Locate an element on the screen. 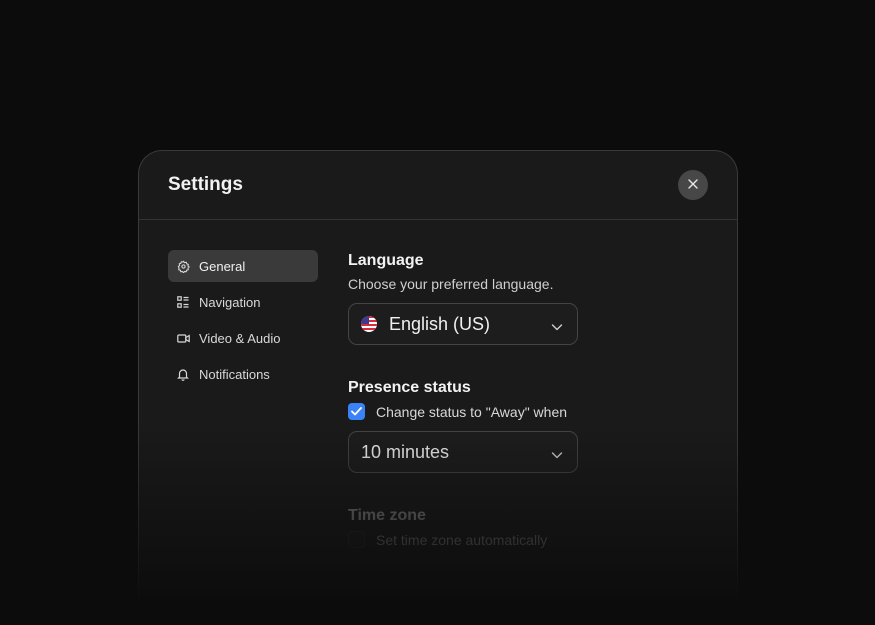 This screenshot has width=875, height=625. sidebar-item-notifications: Notifications is located at coordinates (243, 374).